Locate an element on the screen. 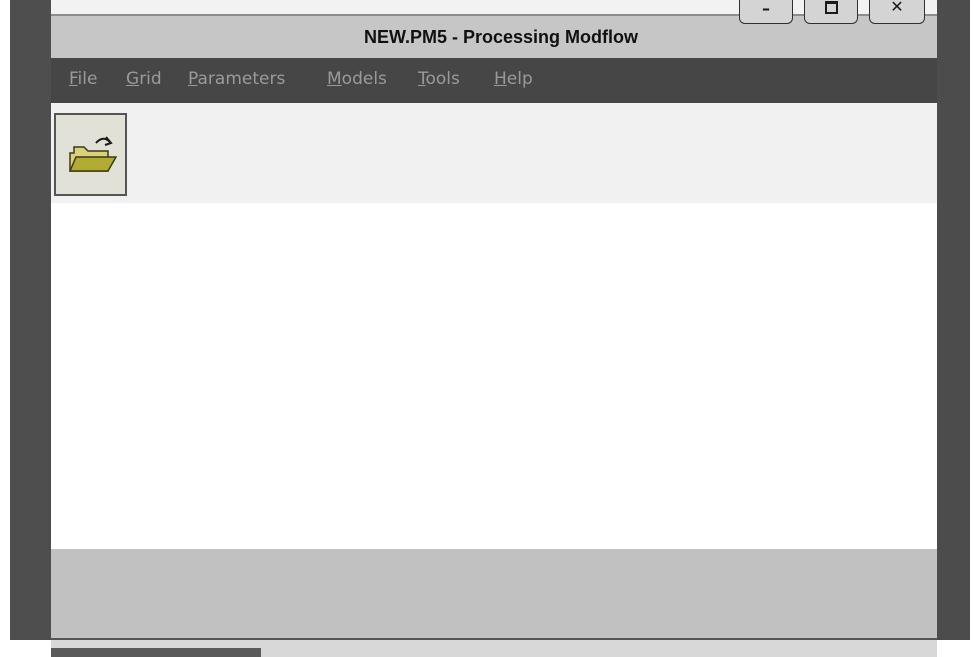 This screenshot has width=973, height=657. menu-tools-mnemonic: T is located at coordinates (422, 79).